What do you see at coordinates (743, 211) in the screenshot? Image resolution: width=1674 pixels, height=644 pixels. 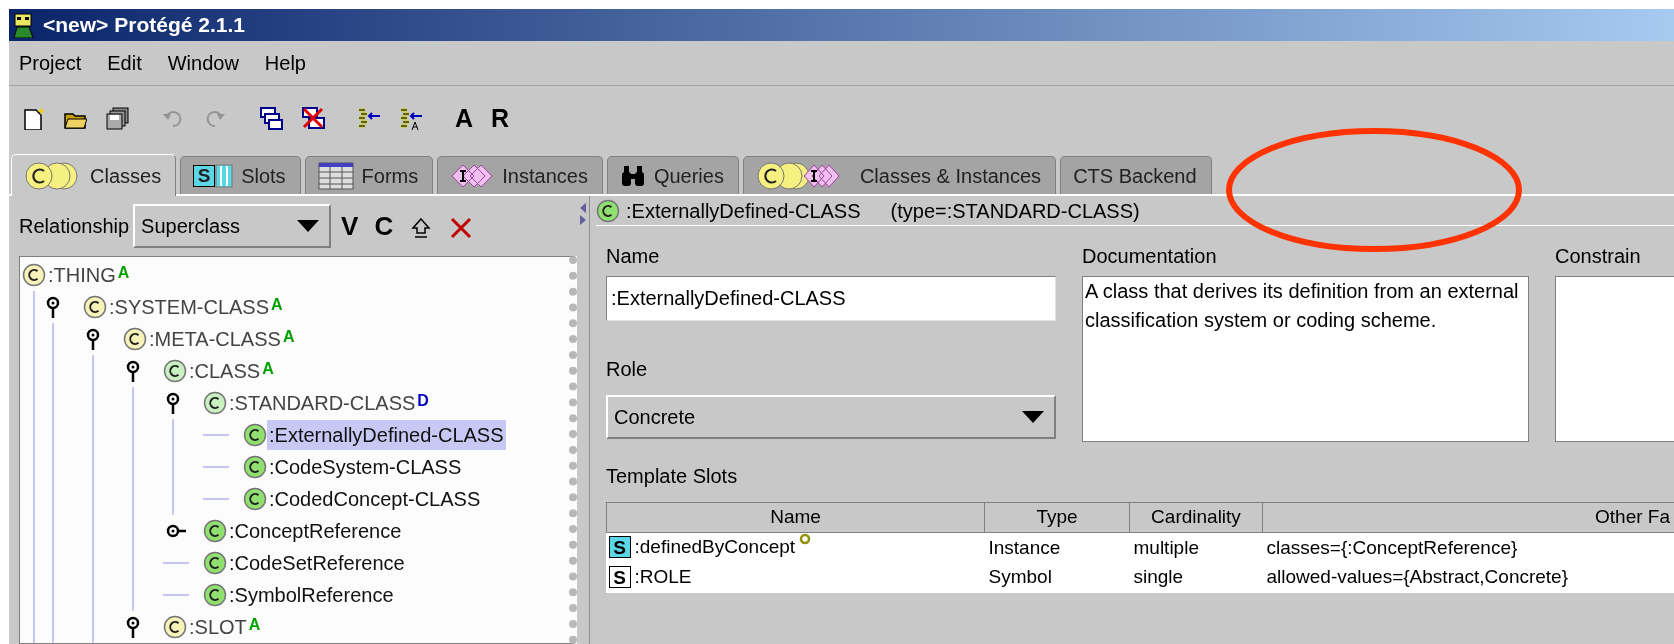 I see `class-name: :ExternallyDefined-CLASS` at bounding box center [743, 211].